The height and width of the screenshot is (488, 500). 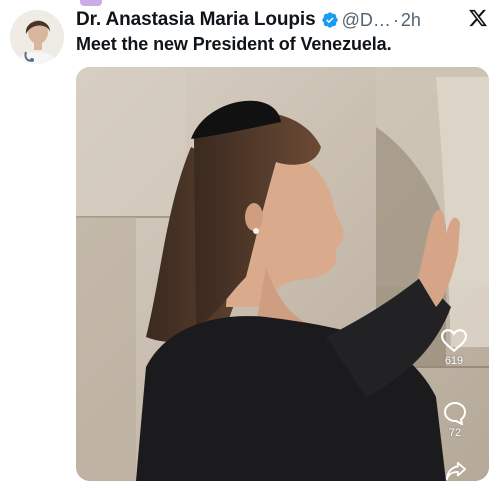 What do you see at coordinates (37, 37) in the screenshot?
I see `author-avatar` at bounding box center [37, 37].